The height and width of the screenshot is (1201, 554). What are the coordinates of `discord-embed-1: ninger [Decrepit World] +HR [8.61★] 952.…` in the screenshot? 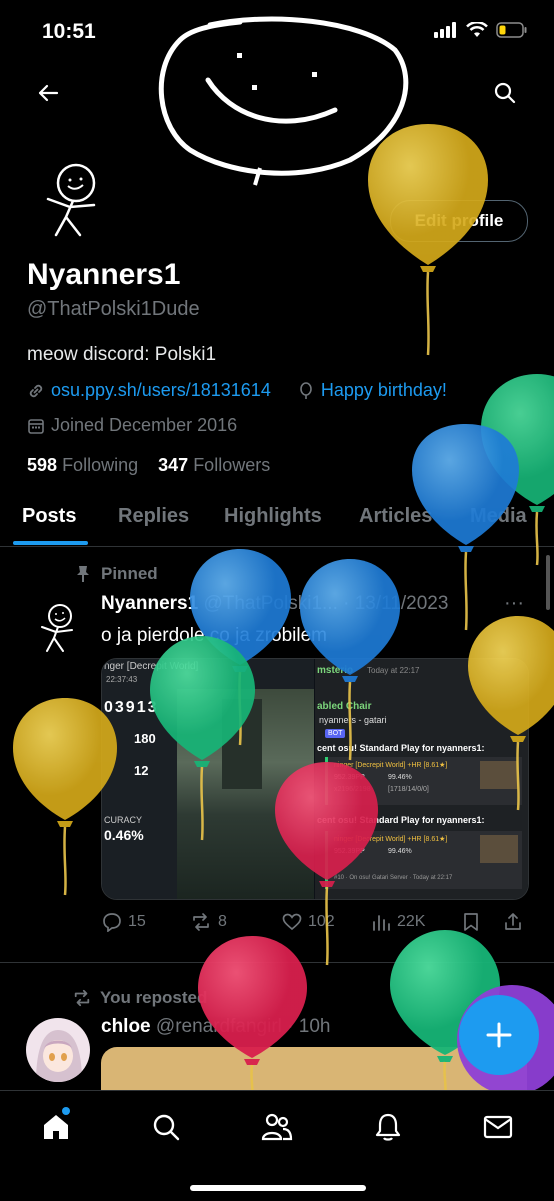 It's located at (423, 781).